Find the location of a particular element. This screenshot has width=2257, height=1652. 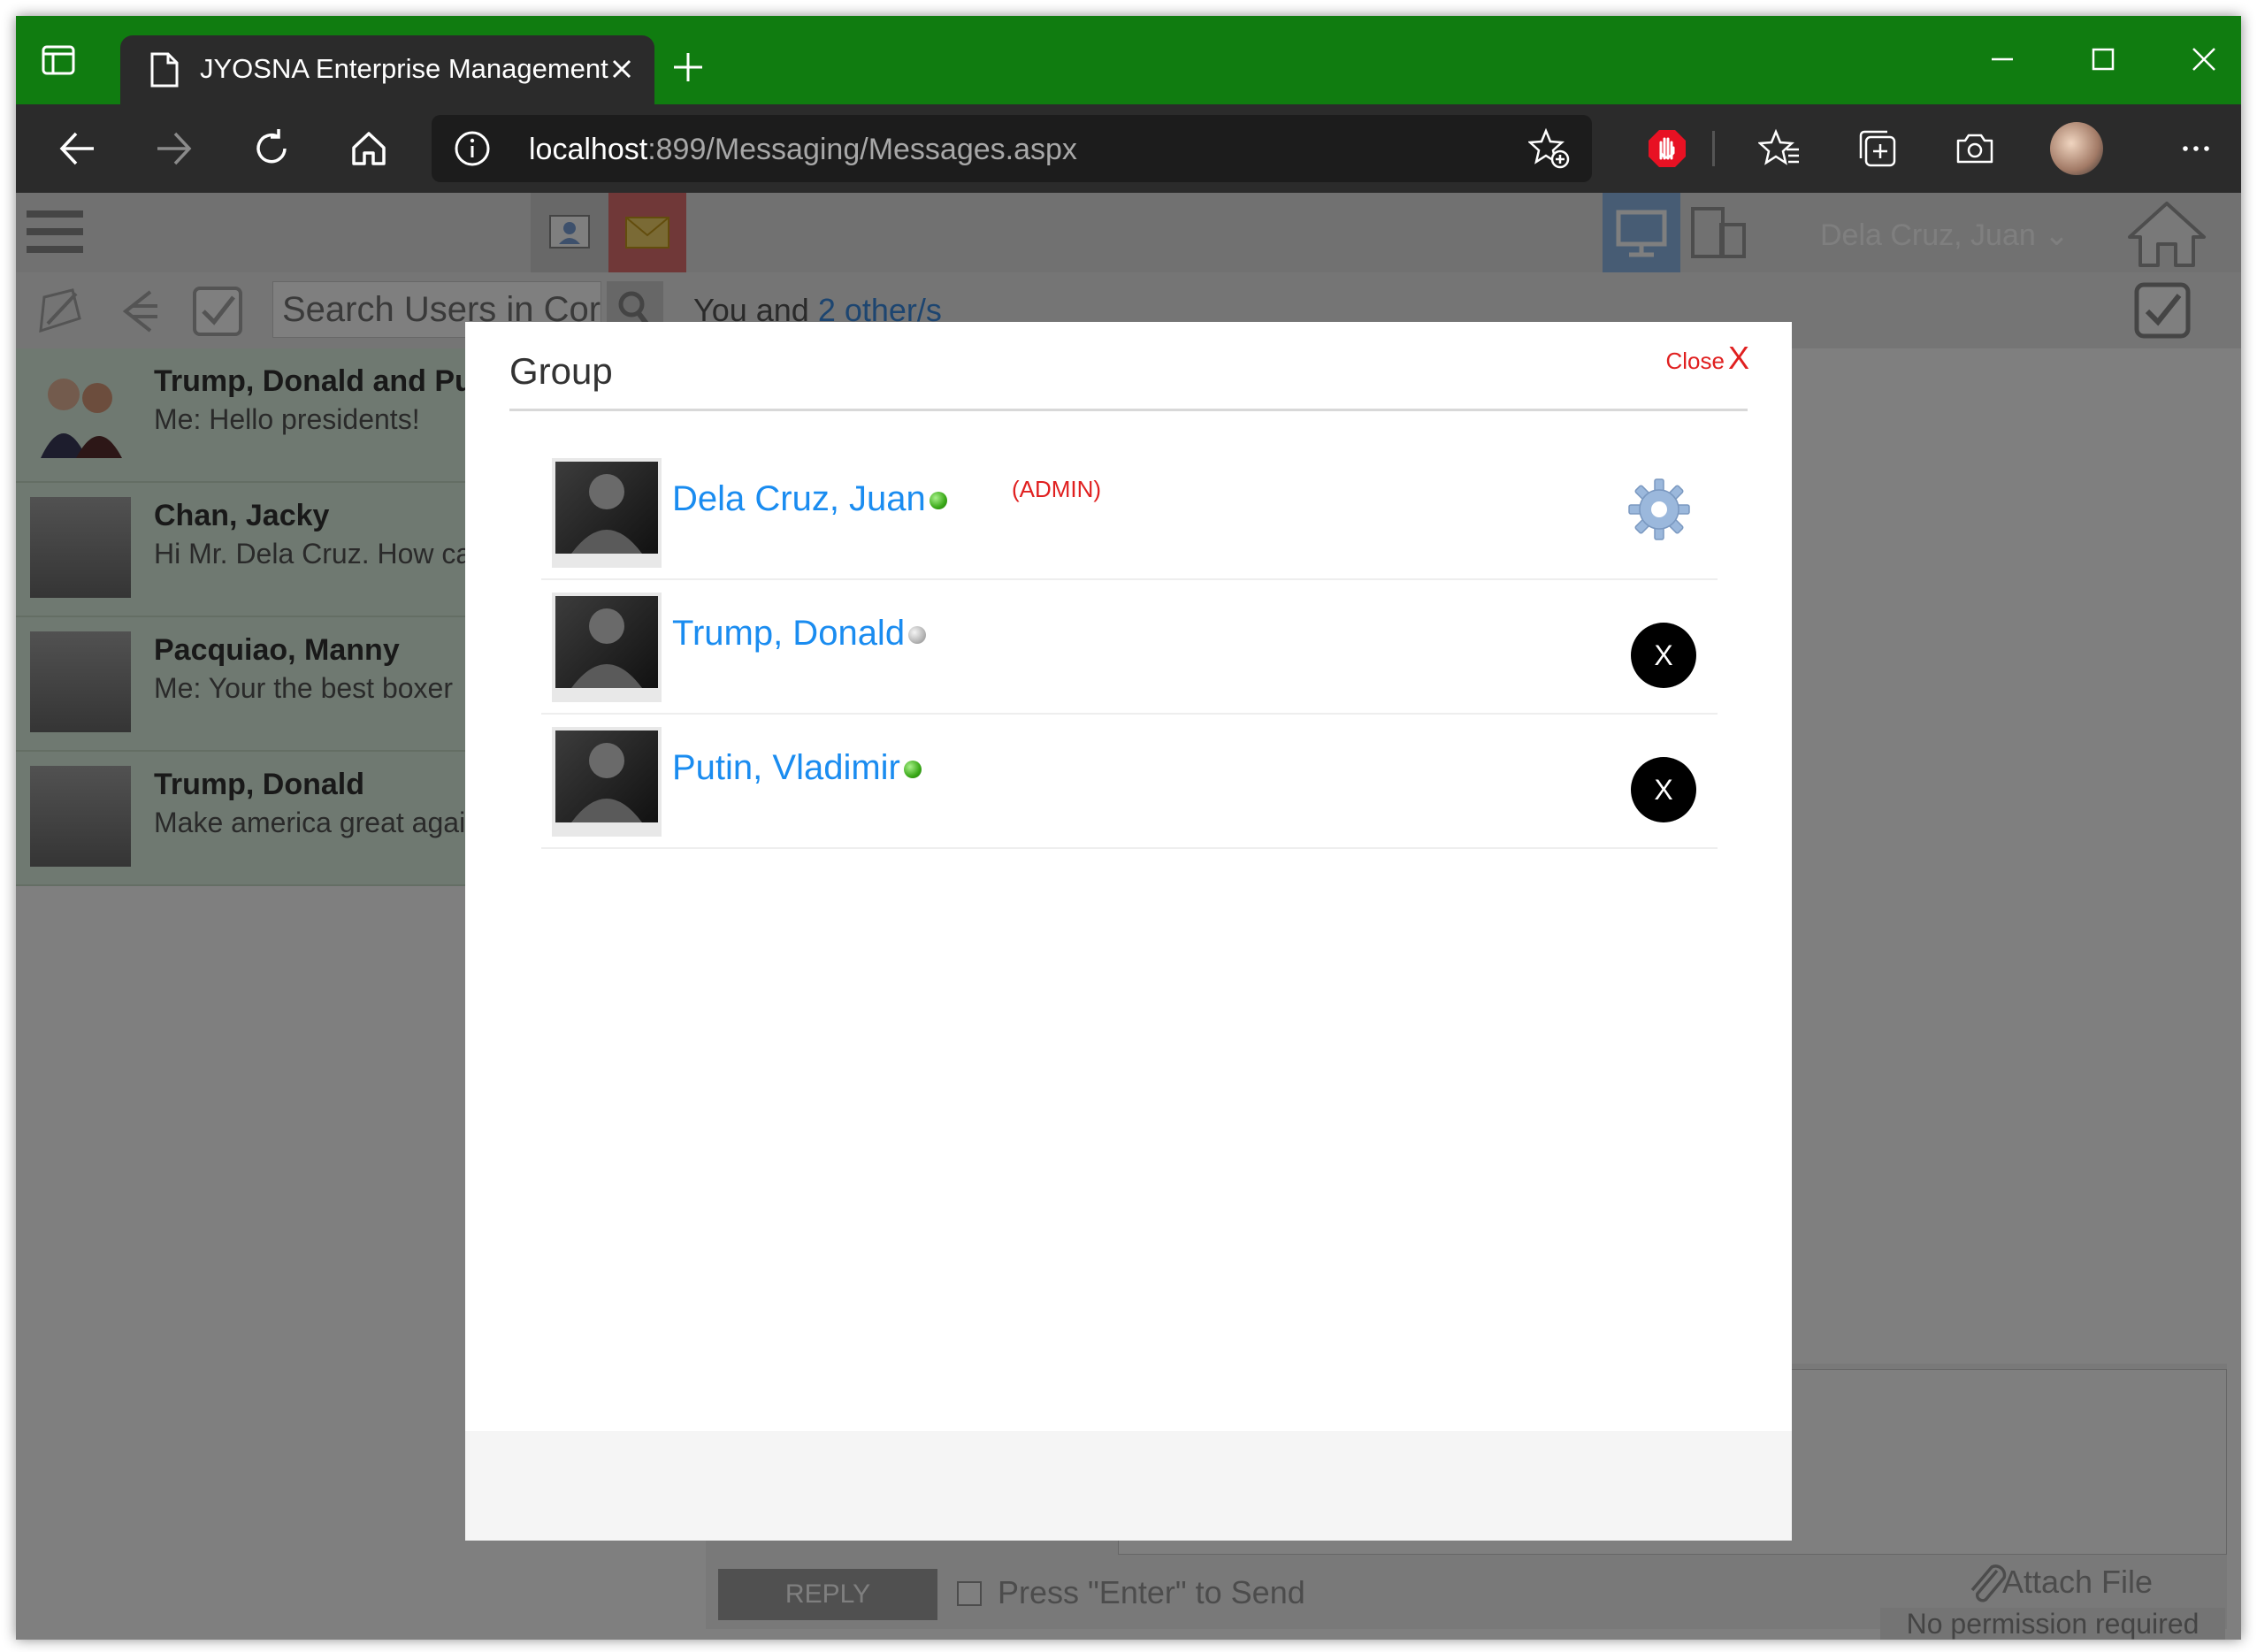

screenshot-icon is located at coordinates (1975, 148).